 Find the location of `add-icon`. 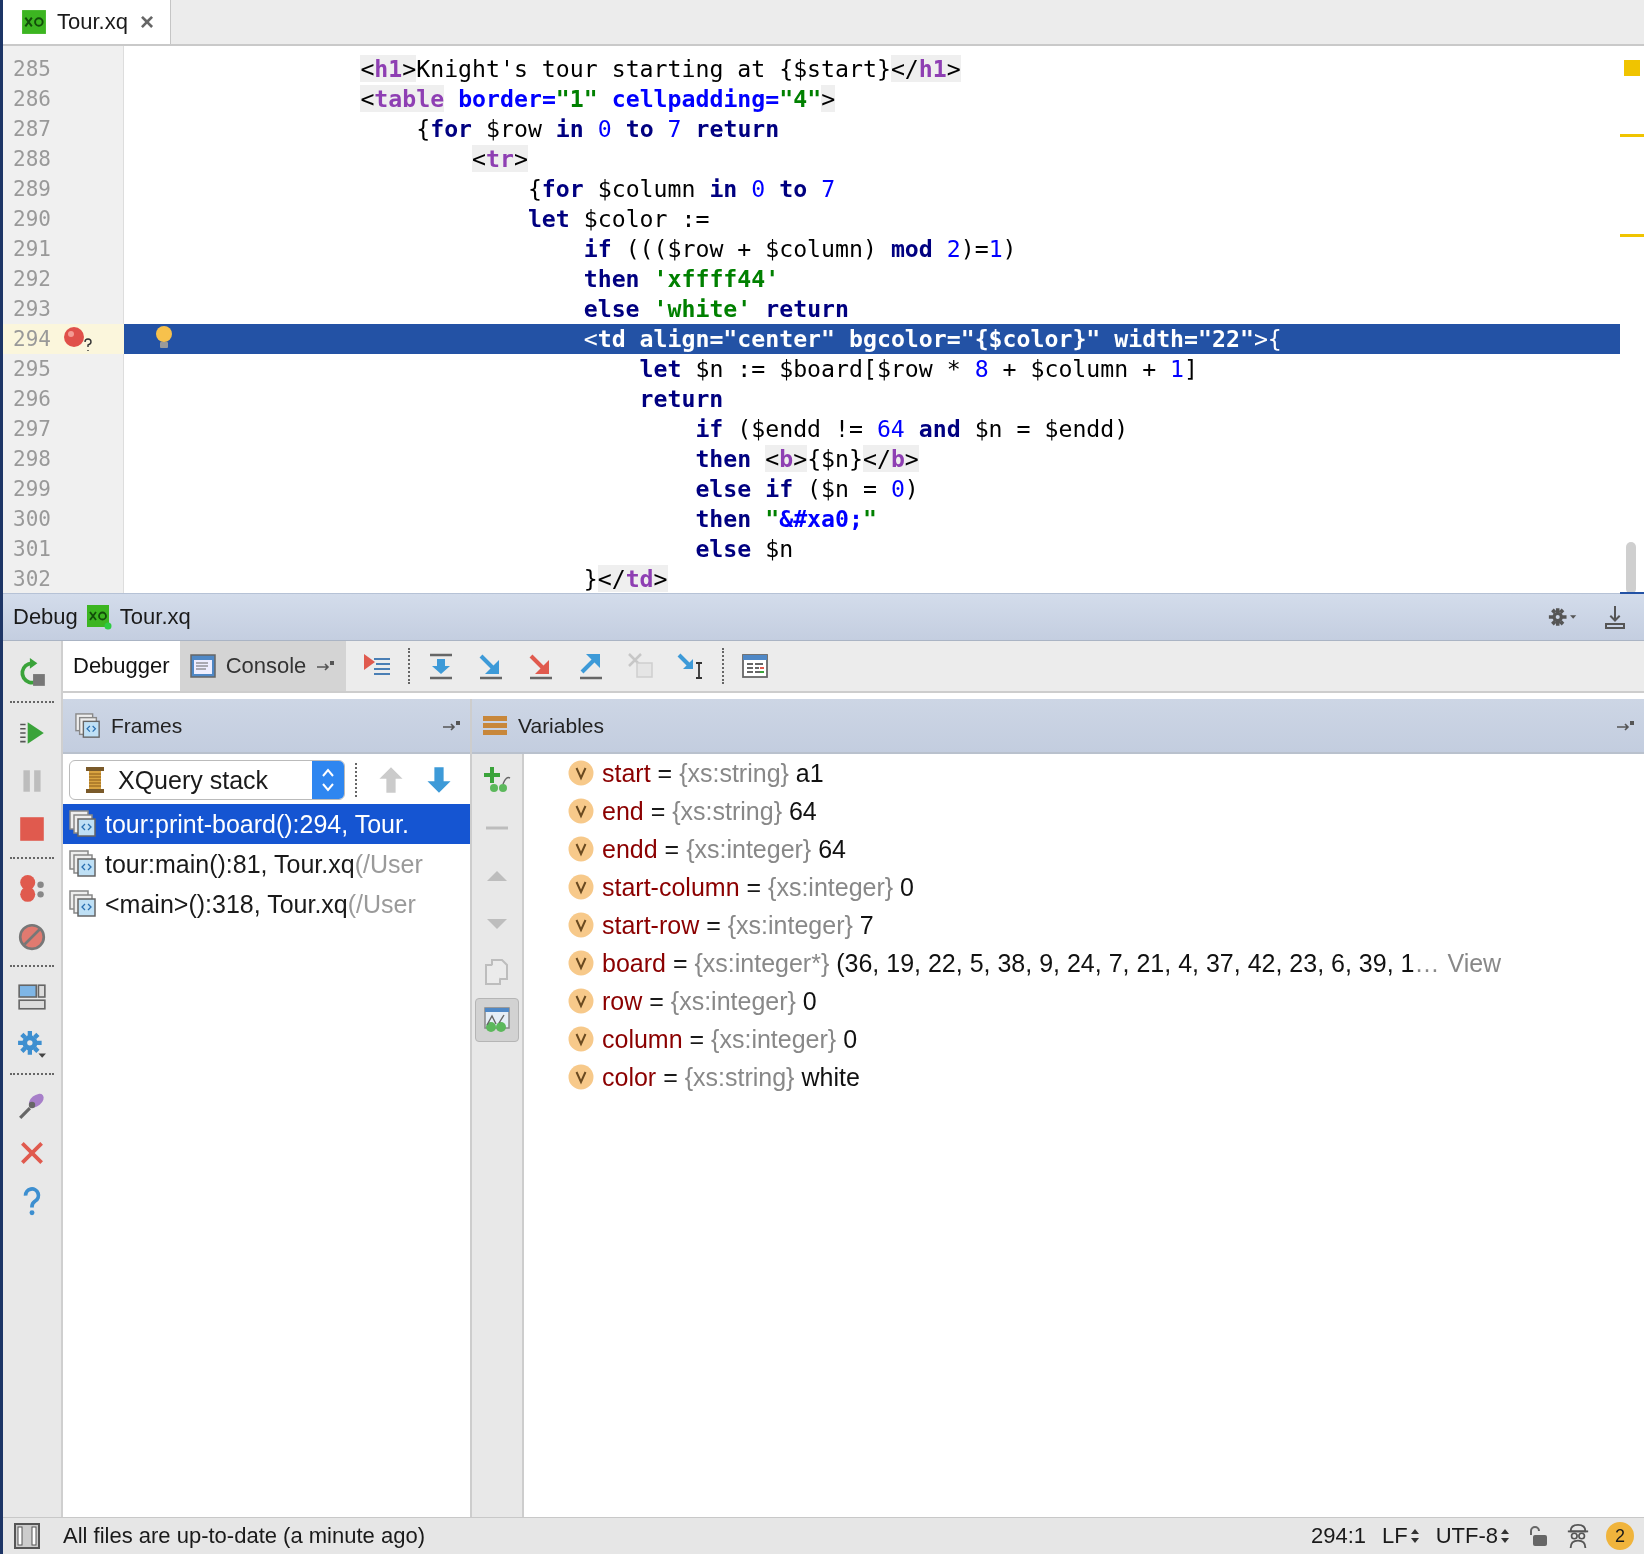

add-icon is located at coordinates (497, 780).